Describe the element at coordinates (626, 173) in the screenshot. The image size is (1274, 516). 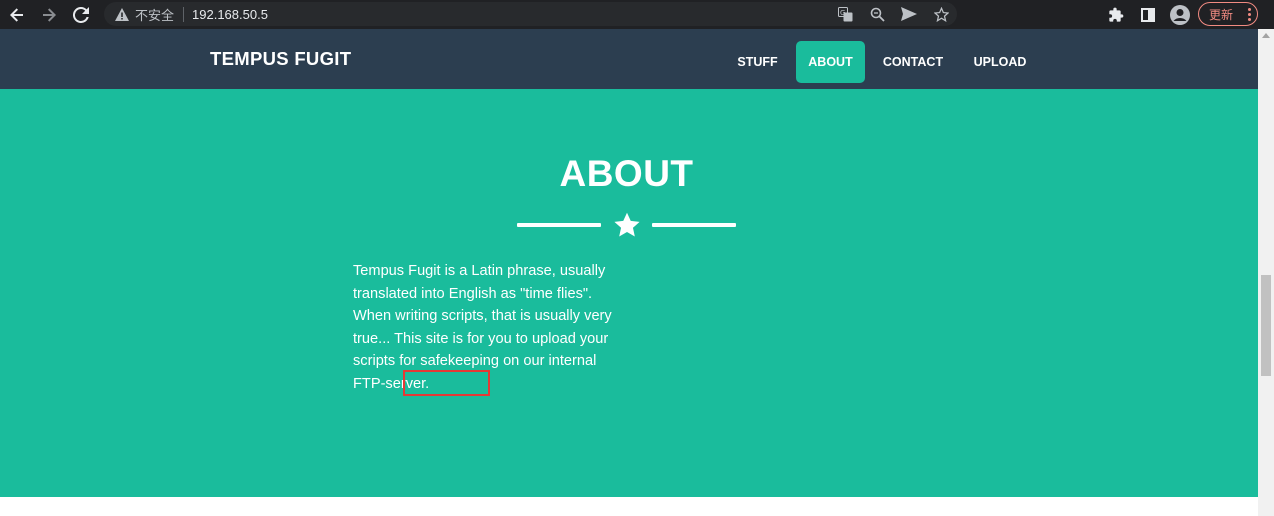
I see `section-title: ABOUT` at that location.